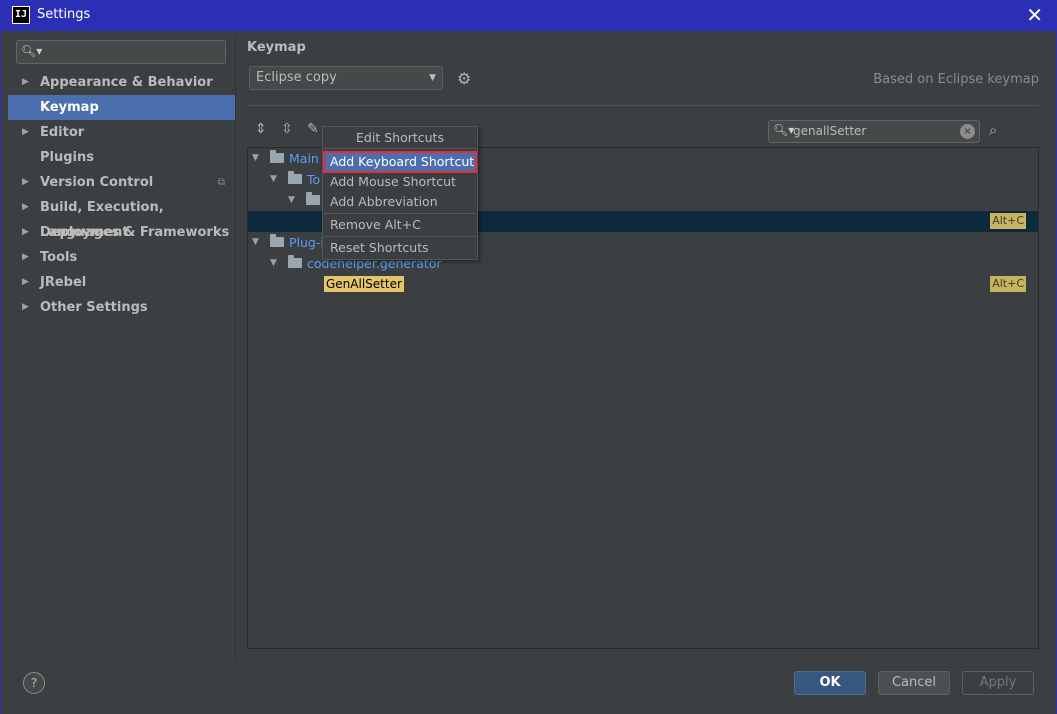  What do you see at coordinates (314, 179) in the screenshot?
I see `tree-row-label: To` at bounding box center [314, 179].